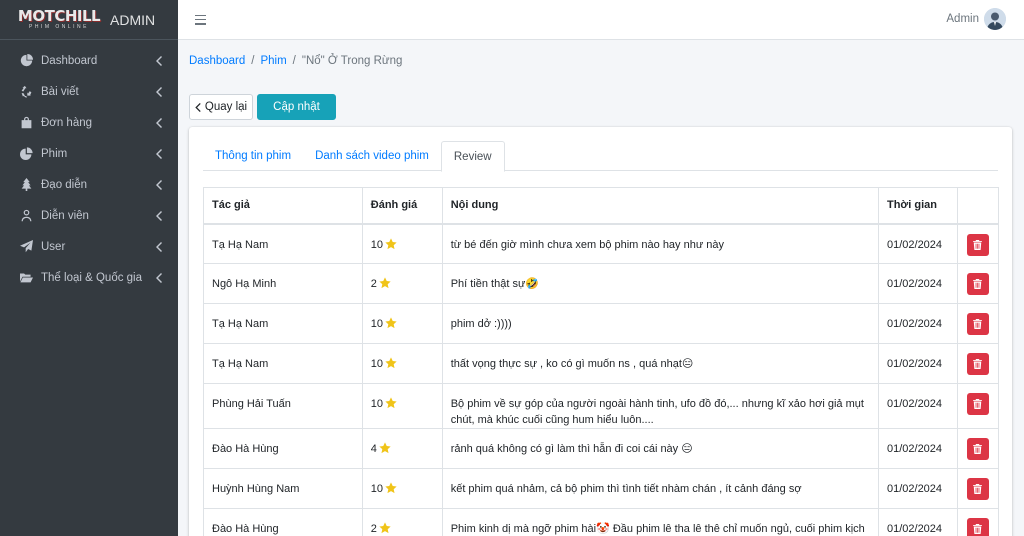 The height and width of the screenshot is (536, 1024). What do you see at coordinates (253, 156) in the screenshot?
I see `tab-thong-tin-phim: Thông tin phim` at bounding box center [253, 156].